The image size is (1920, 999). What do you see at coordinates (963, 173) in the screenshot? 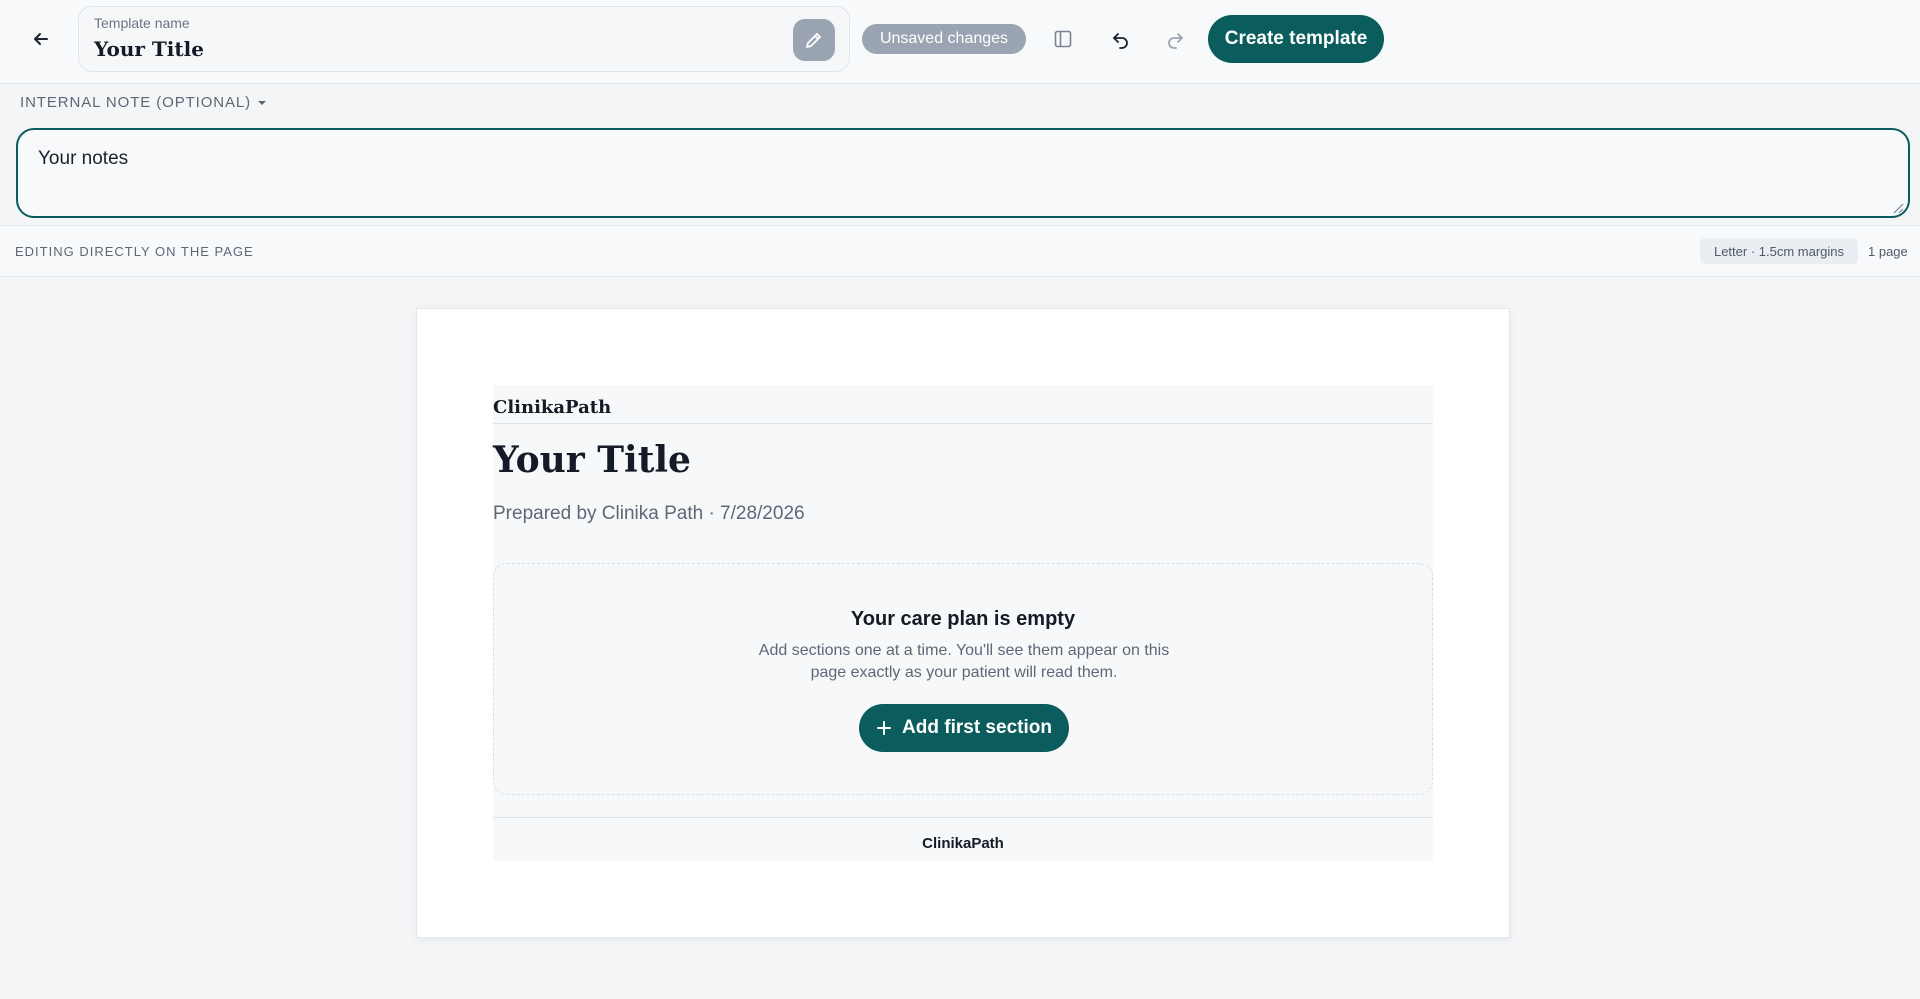
I see `internal-note-textarea: Your notes` at bounding box center [963, 173].